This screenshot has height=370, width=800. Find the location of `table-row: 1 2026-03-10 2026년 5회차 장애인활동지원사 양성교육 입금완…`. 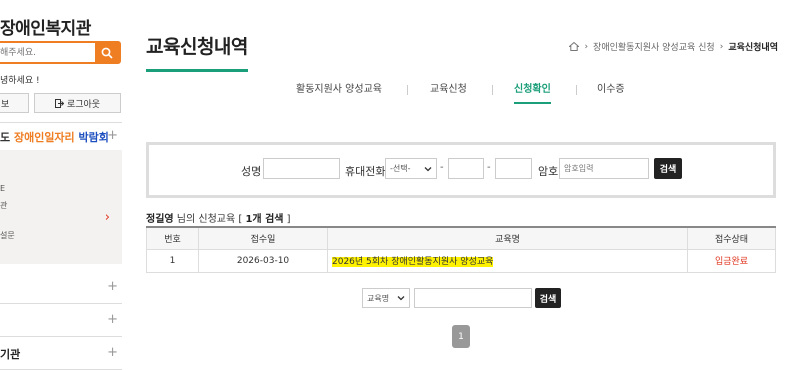

table-row: 1 2026-03-10 2026년 5회차 장애인활동지원사 양성교육 입금완… is located at coordinates (461, 260).